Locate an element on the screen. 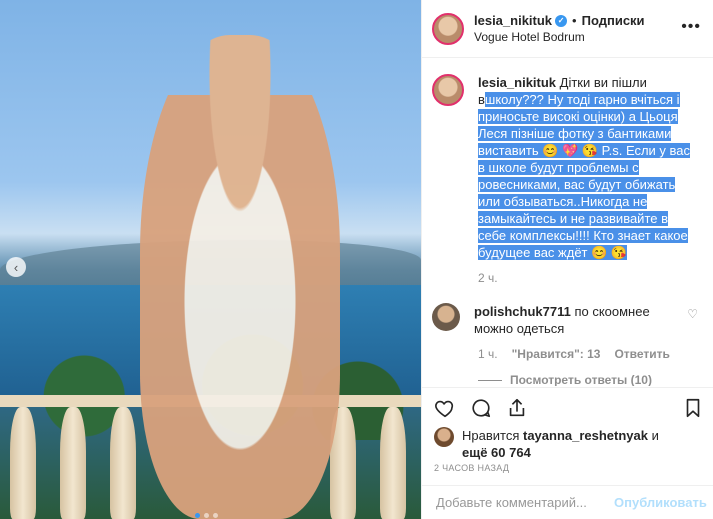 The image size is (713, 519). comment-likes: "Нравится": 13 is located at coordinates (556, 354).